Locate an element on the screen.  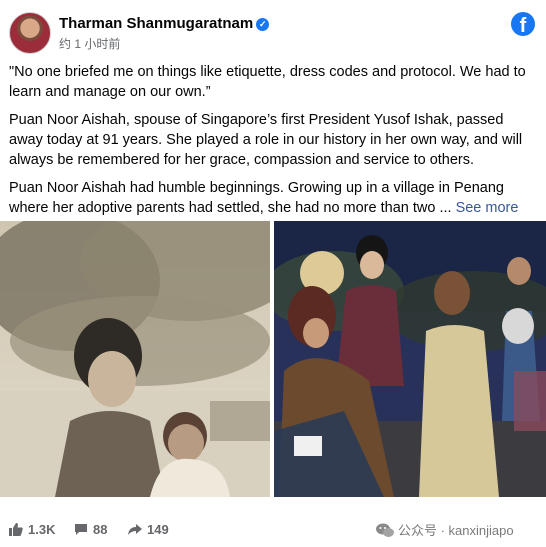
wechat-icon is located at coordinates (385, 530).